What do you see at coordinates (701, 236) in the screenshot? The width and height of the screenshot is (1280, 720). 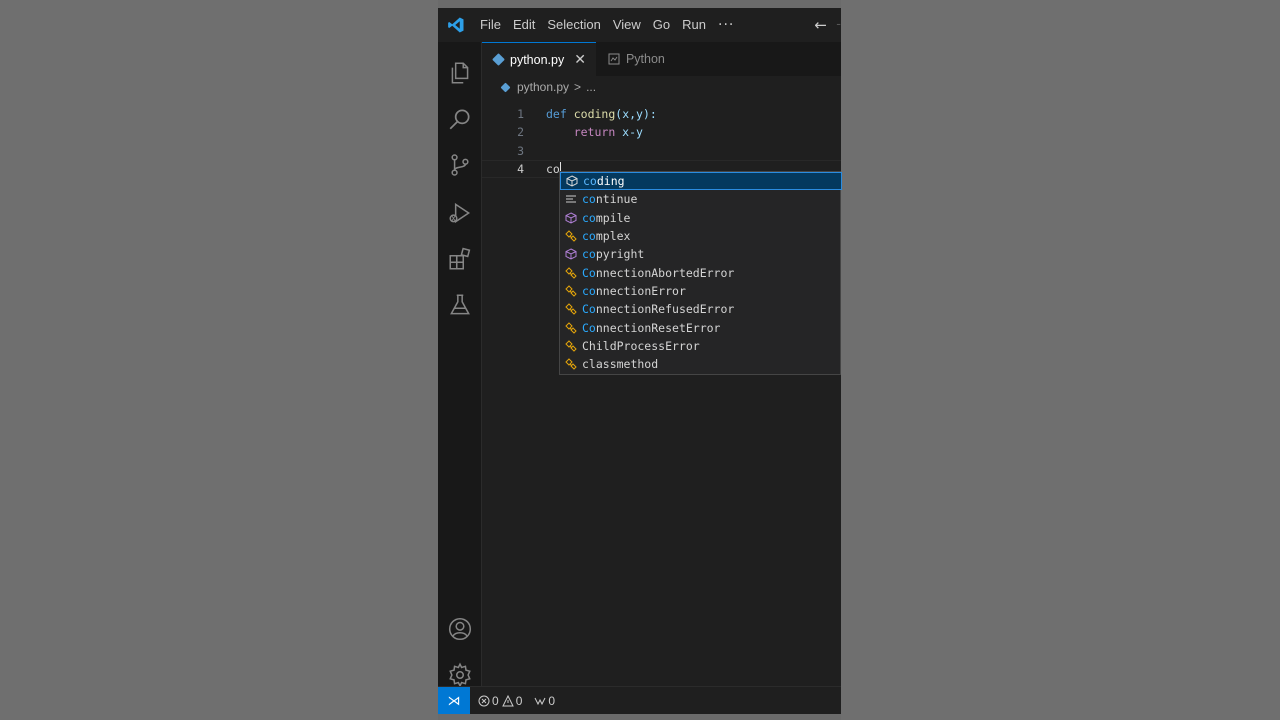 I see `suggestion-item: complex` at bounding box center [701, 236].